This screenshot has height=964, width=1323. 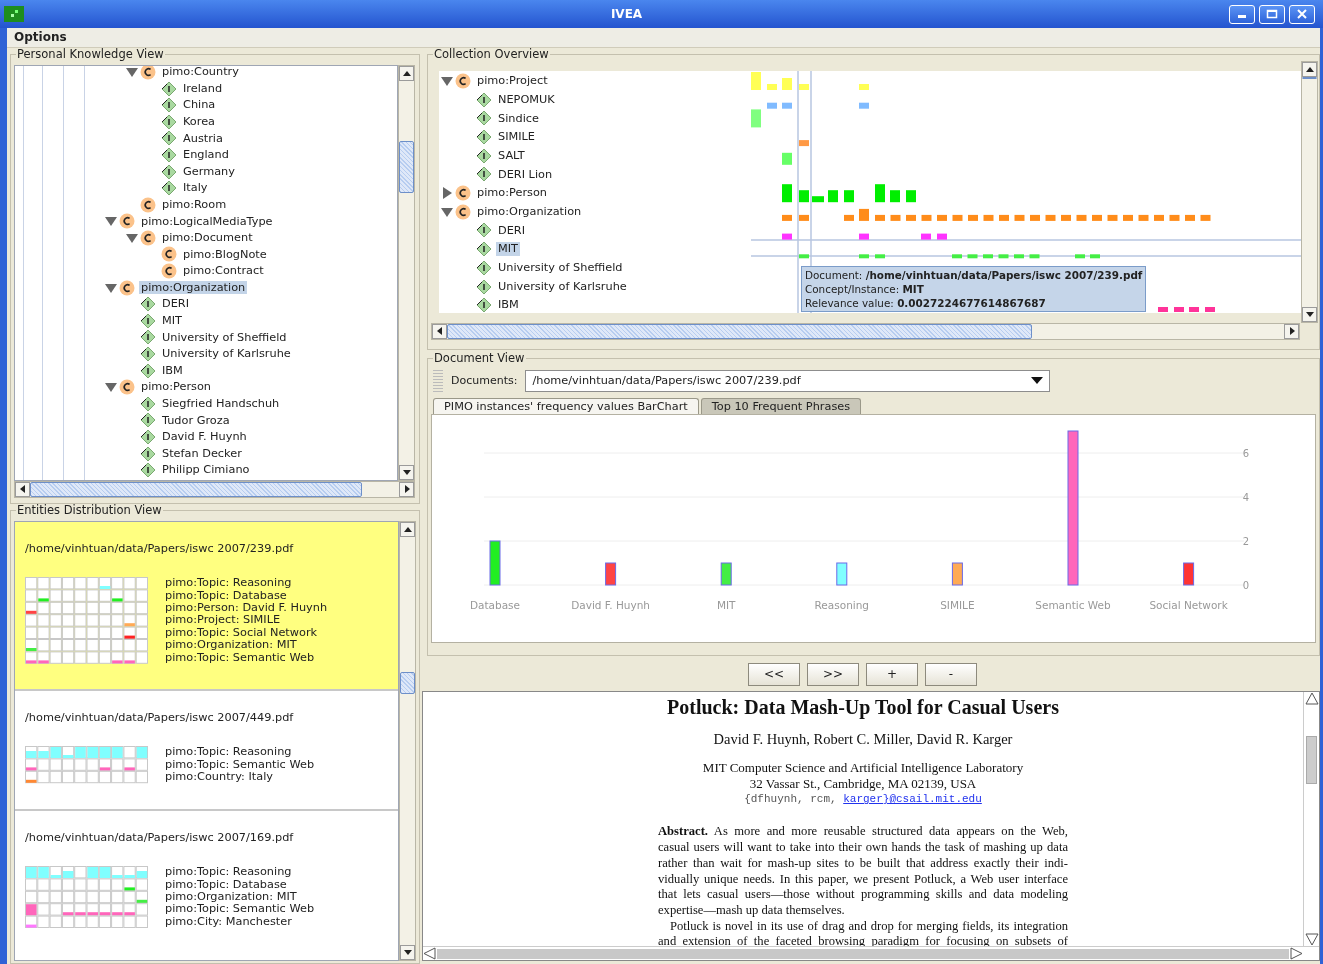 What do you see at coordinates (833, 674) in the screenshot?
I see `nav-button: >>` at bounding box center [833, 674].